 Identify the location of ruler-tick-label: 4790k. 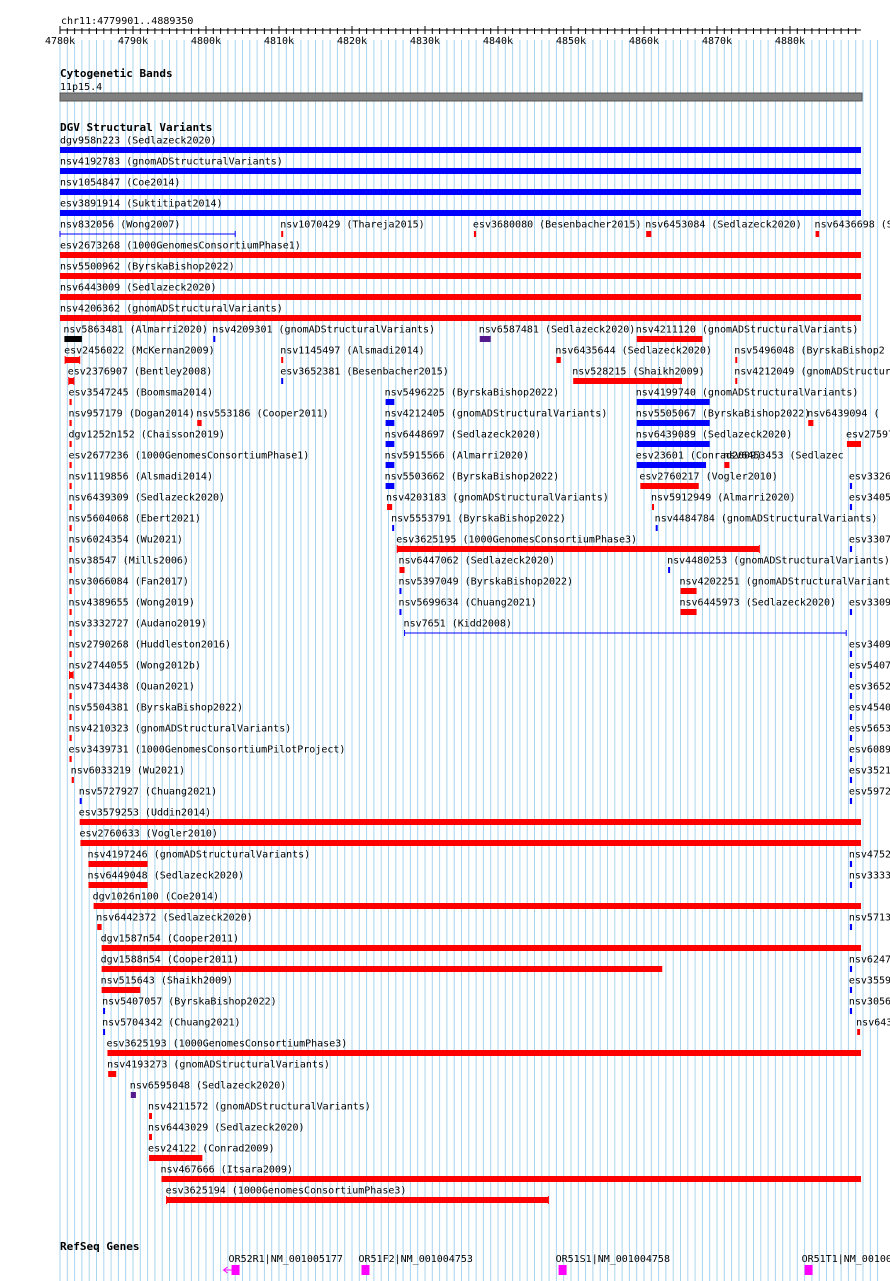
(133, 41).